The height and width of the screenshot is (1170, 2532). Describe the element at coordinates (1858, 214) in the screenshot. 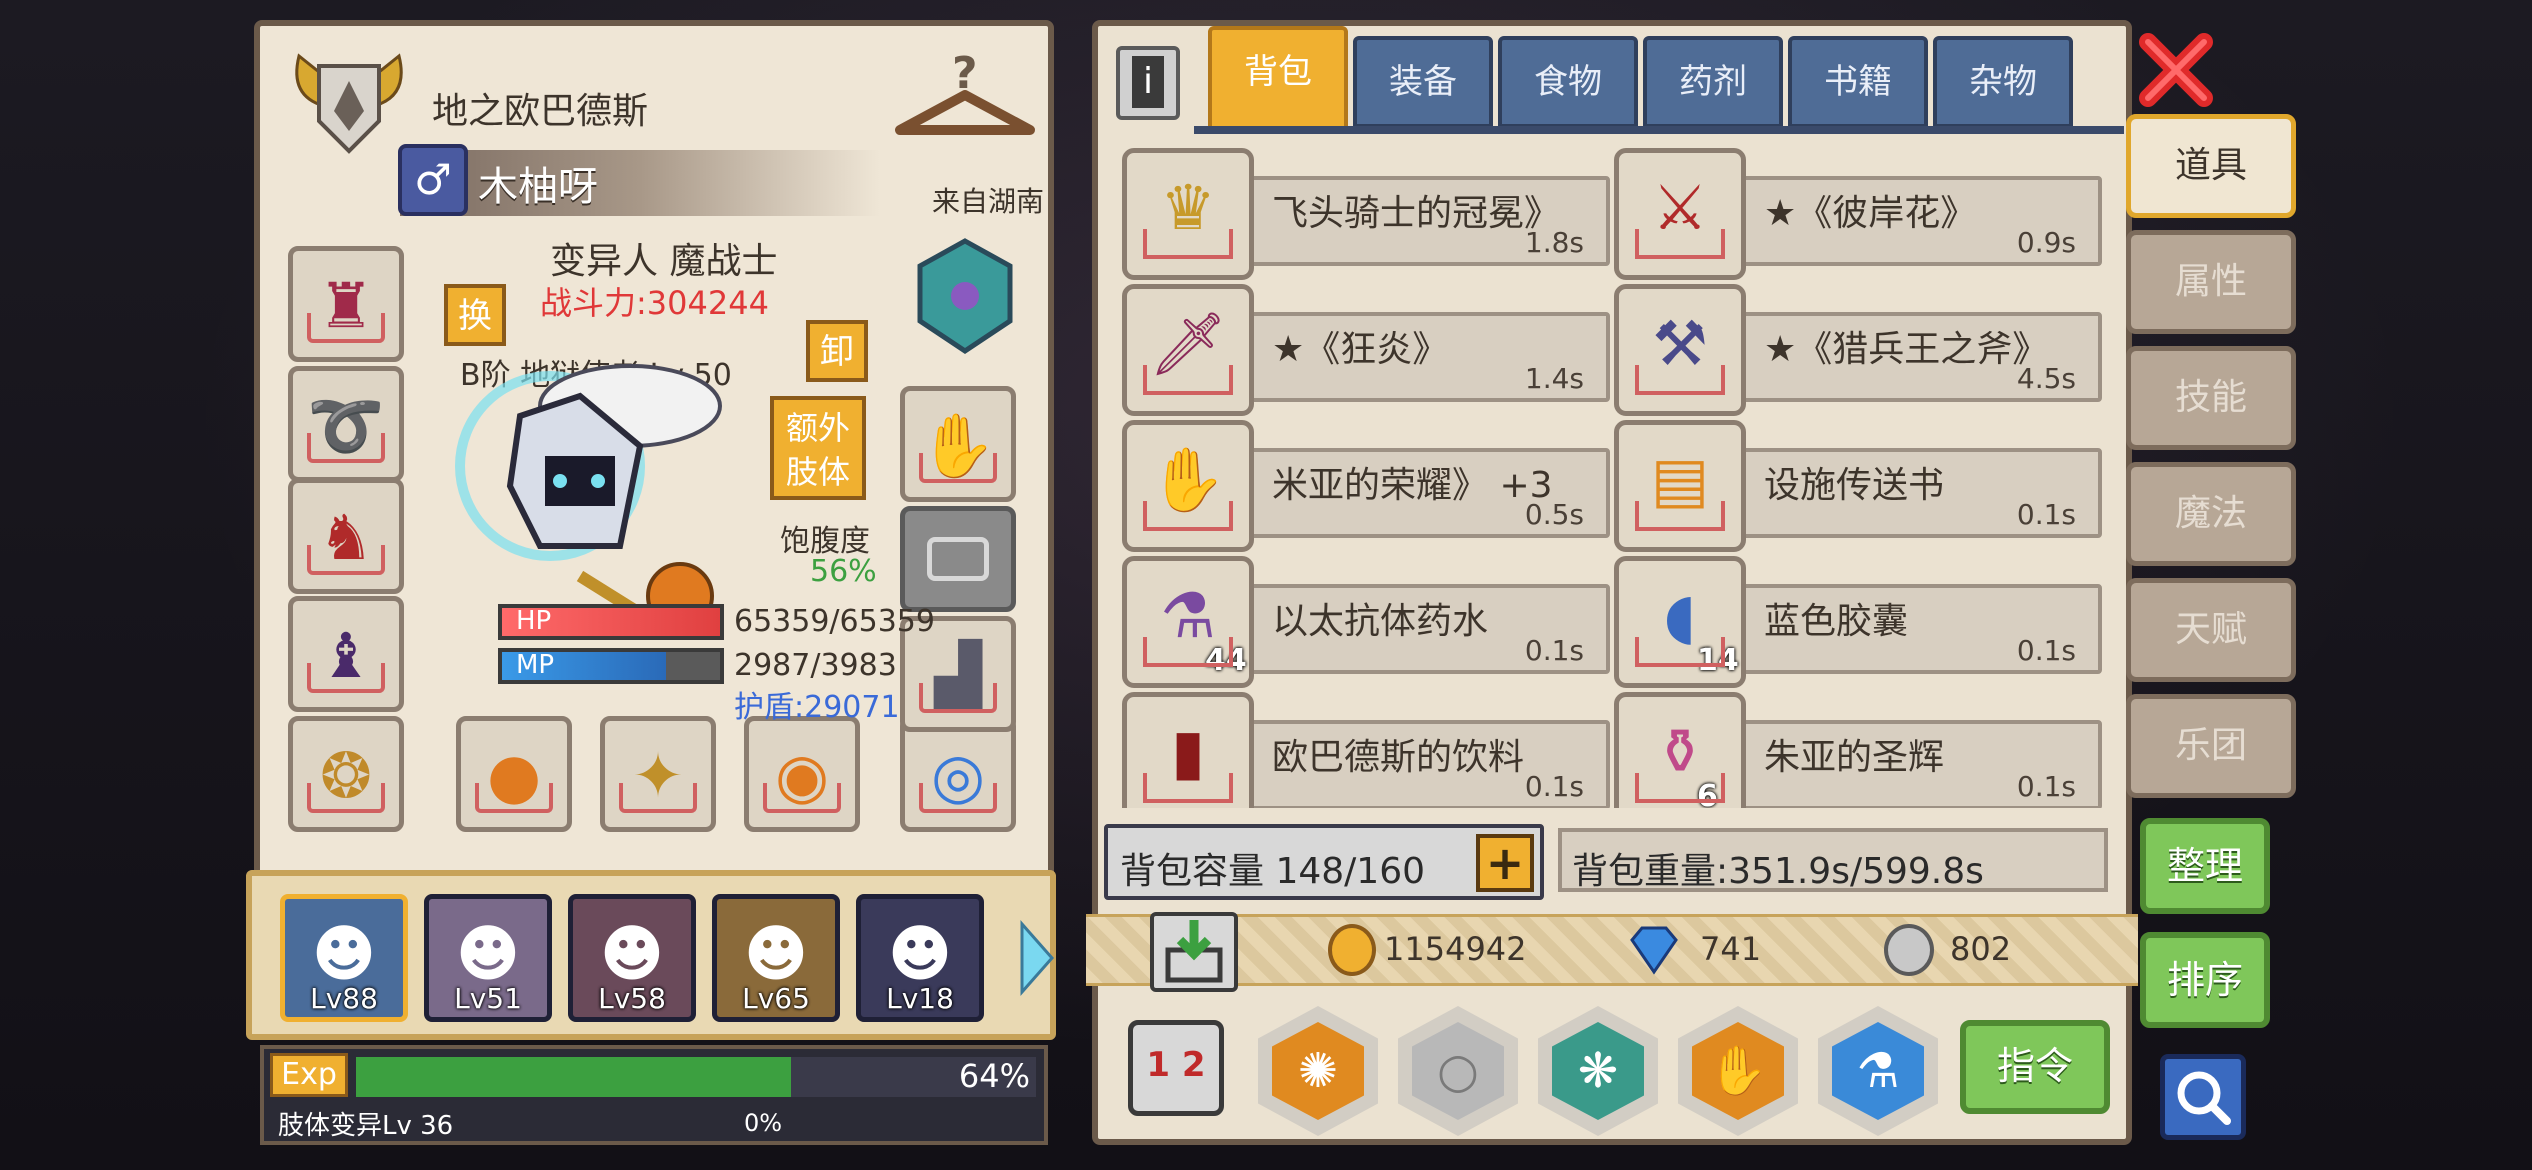

I see `inventory-item: ⚔ ★《彼岸花》 0.9s` at that location.